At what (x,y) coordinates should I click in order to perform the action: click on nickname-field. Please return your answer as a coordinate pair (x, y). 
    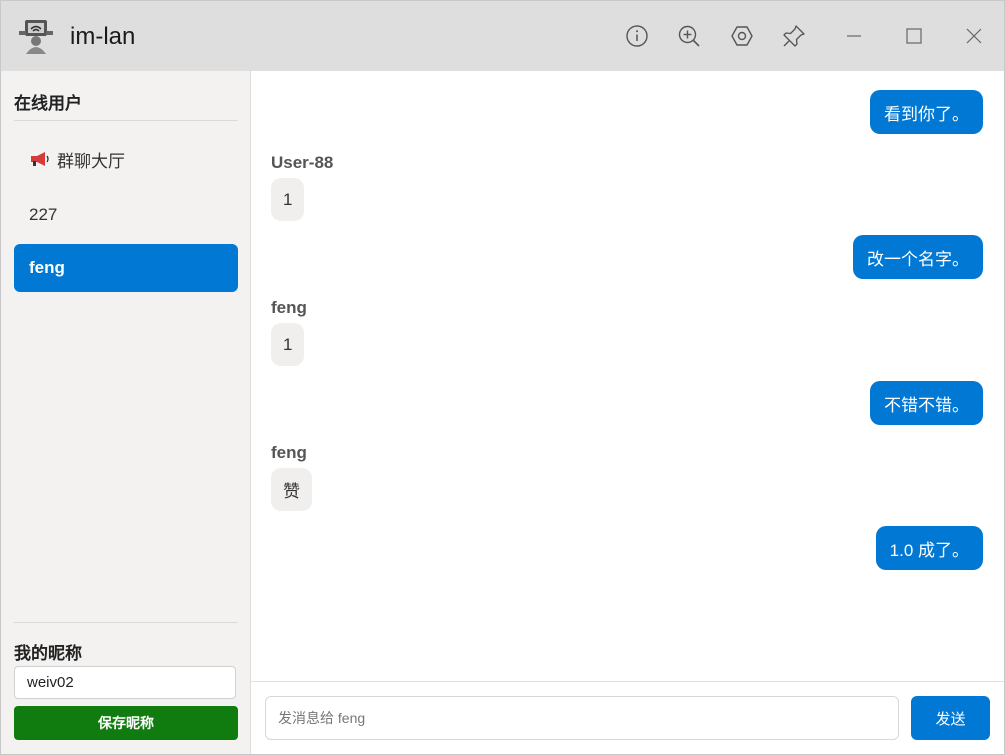
    Looking at the image, I should click on (125, 682).